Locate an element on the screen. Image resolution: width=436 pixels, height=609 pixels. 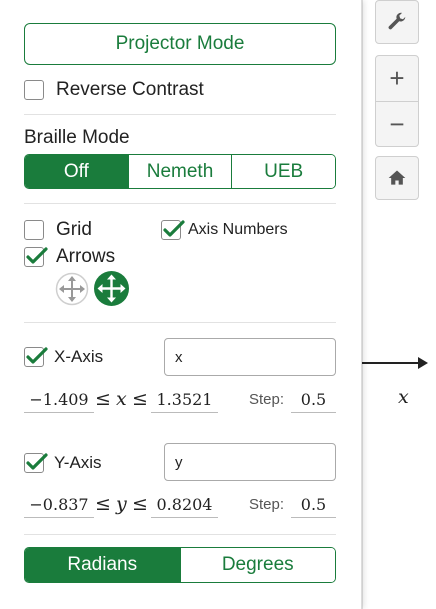
y-axis-row: Y-Axis is located at coordinates (63, 463).